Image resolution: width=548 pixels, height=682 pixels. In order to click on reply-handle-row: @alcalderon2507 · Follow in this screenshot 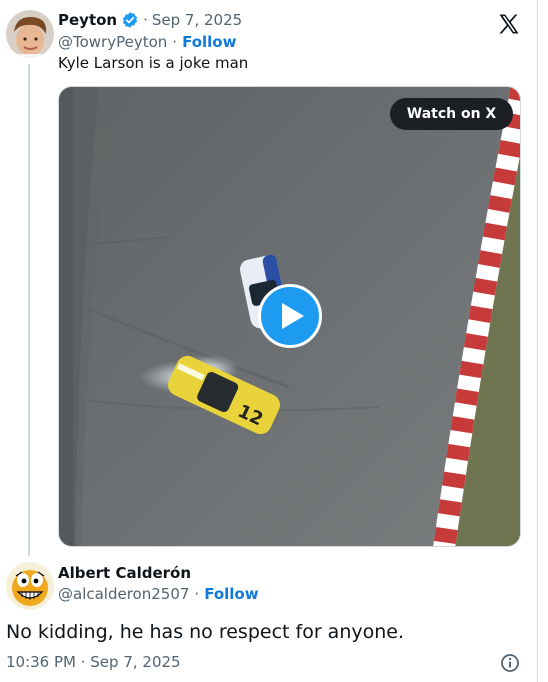, I will do `click(158, 594)`.